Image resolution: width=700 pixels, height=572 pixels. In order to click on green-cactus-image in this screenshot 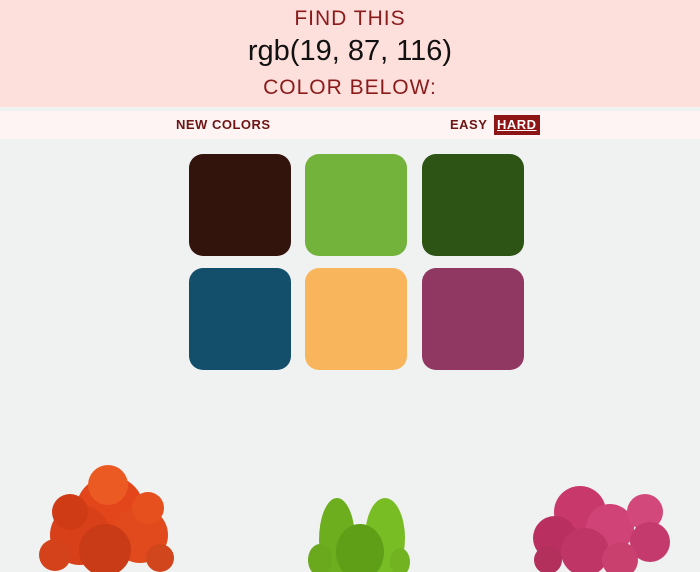, I will do `click(359, 535)`.